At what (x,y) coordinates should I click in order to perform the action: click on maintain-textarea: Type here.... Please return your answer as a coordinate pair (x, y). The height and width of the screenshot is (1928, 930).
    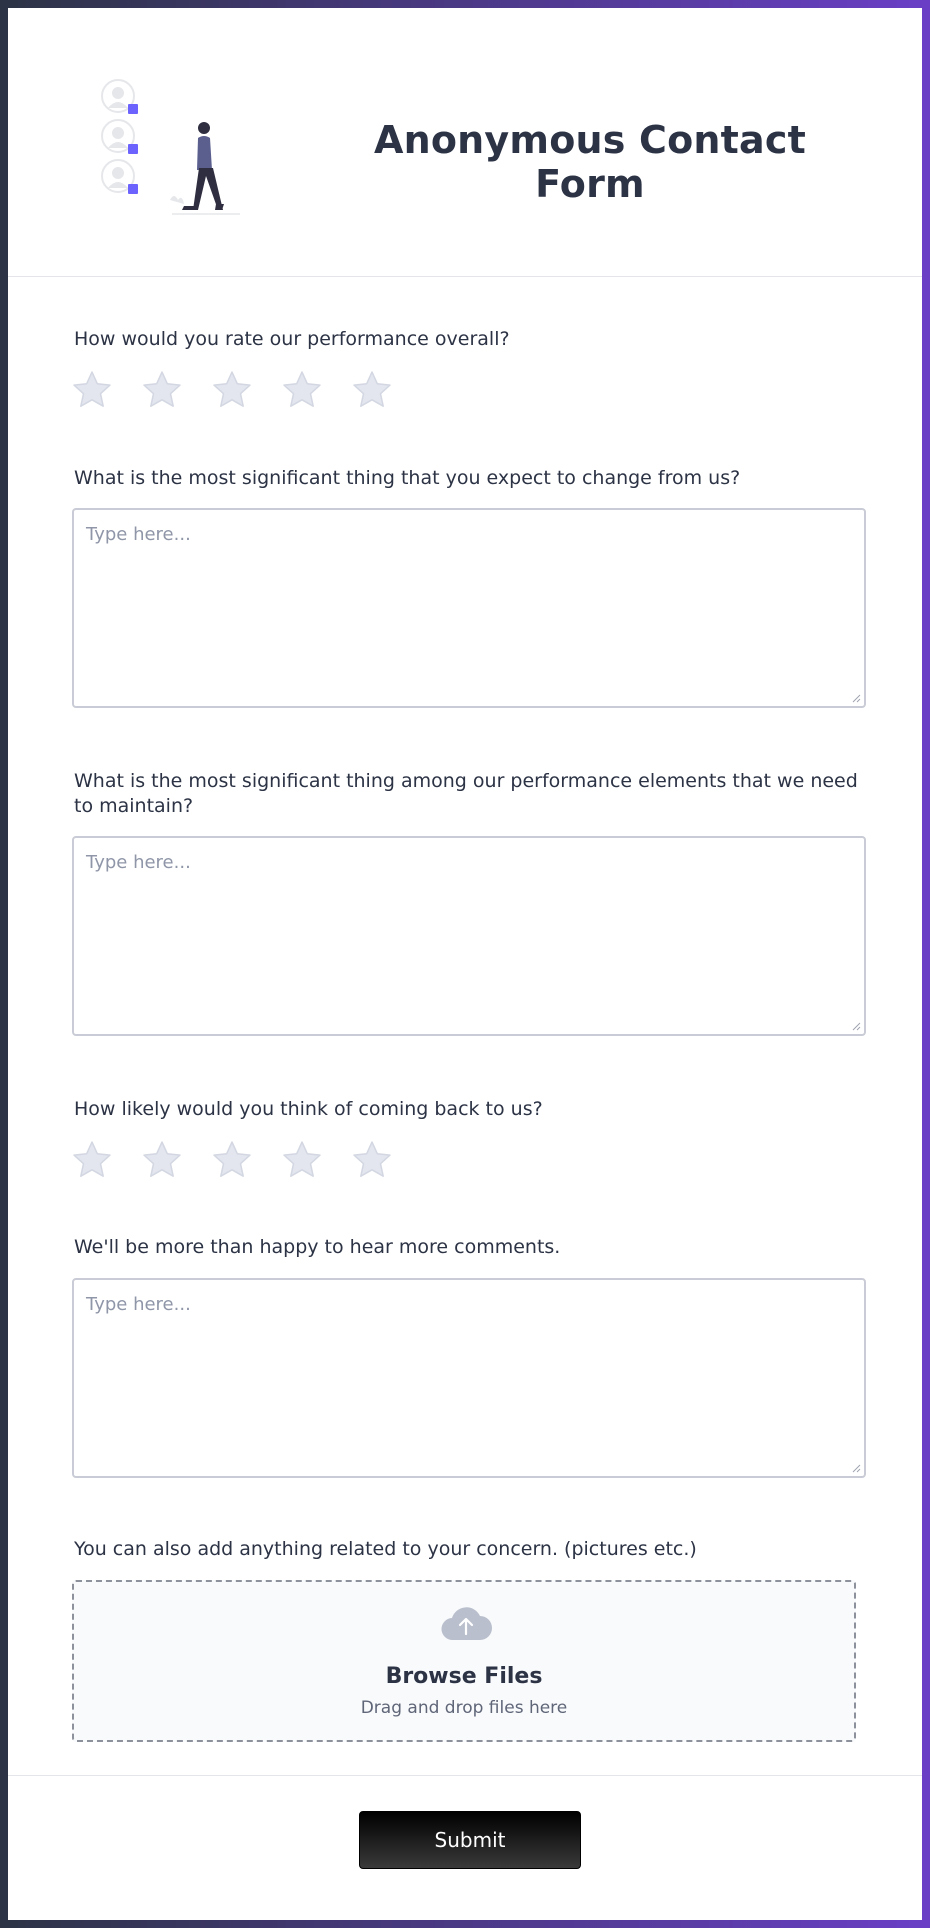
    Looking at the image, I should click on (469, 936).